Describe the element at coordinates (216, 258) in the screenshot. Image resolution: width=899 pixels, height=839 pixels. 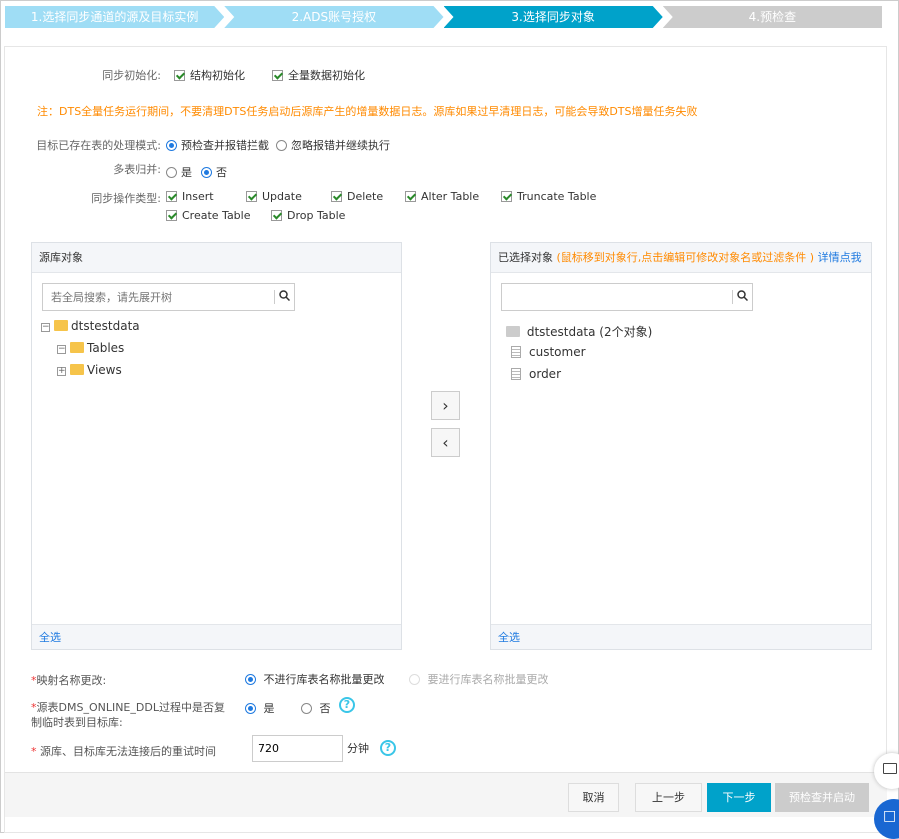
I see `source-panel-title: 源库对象` at that location.